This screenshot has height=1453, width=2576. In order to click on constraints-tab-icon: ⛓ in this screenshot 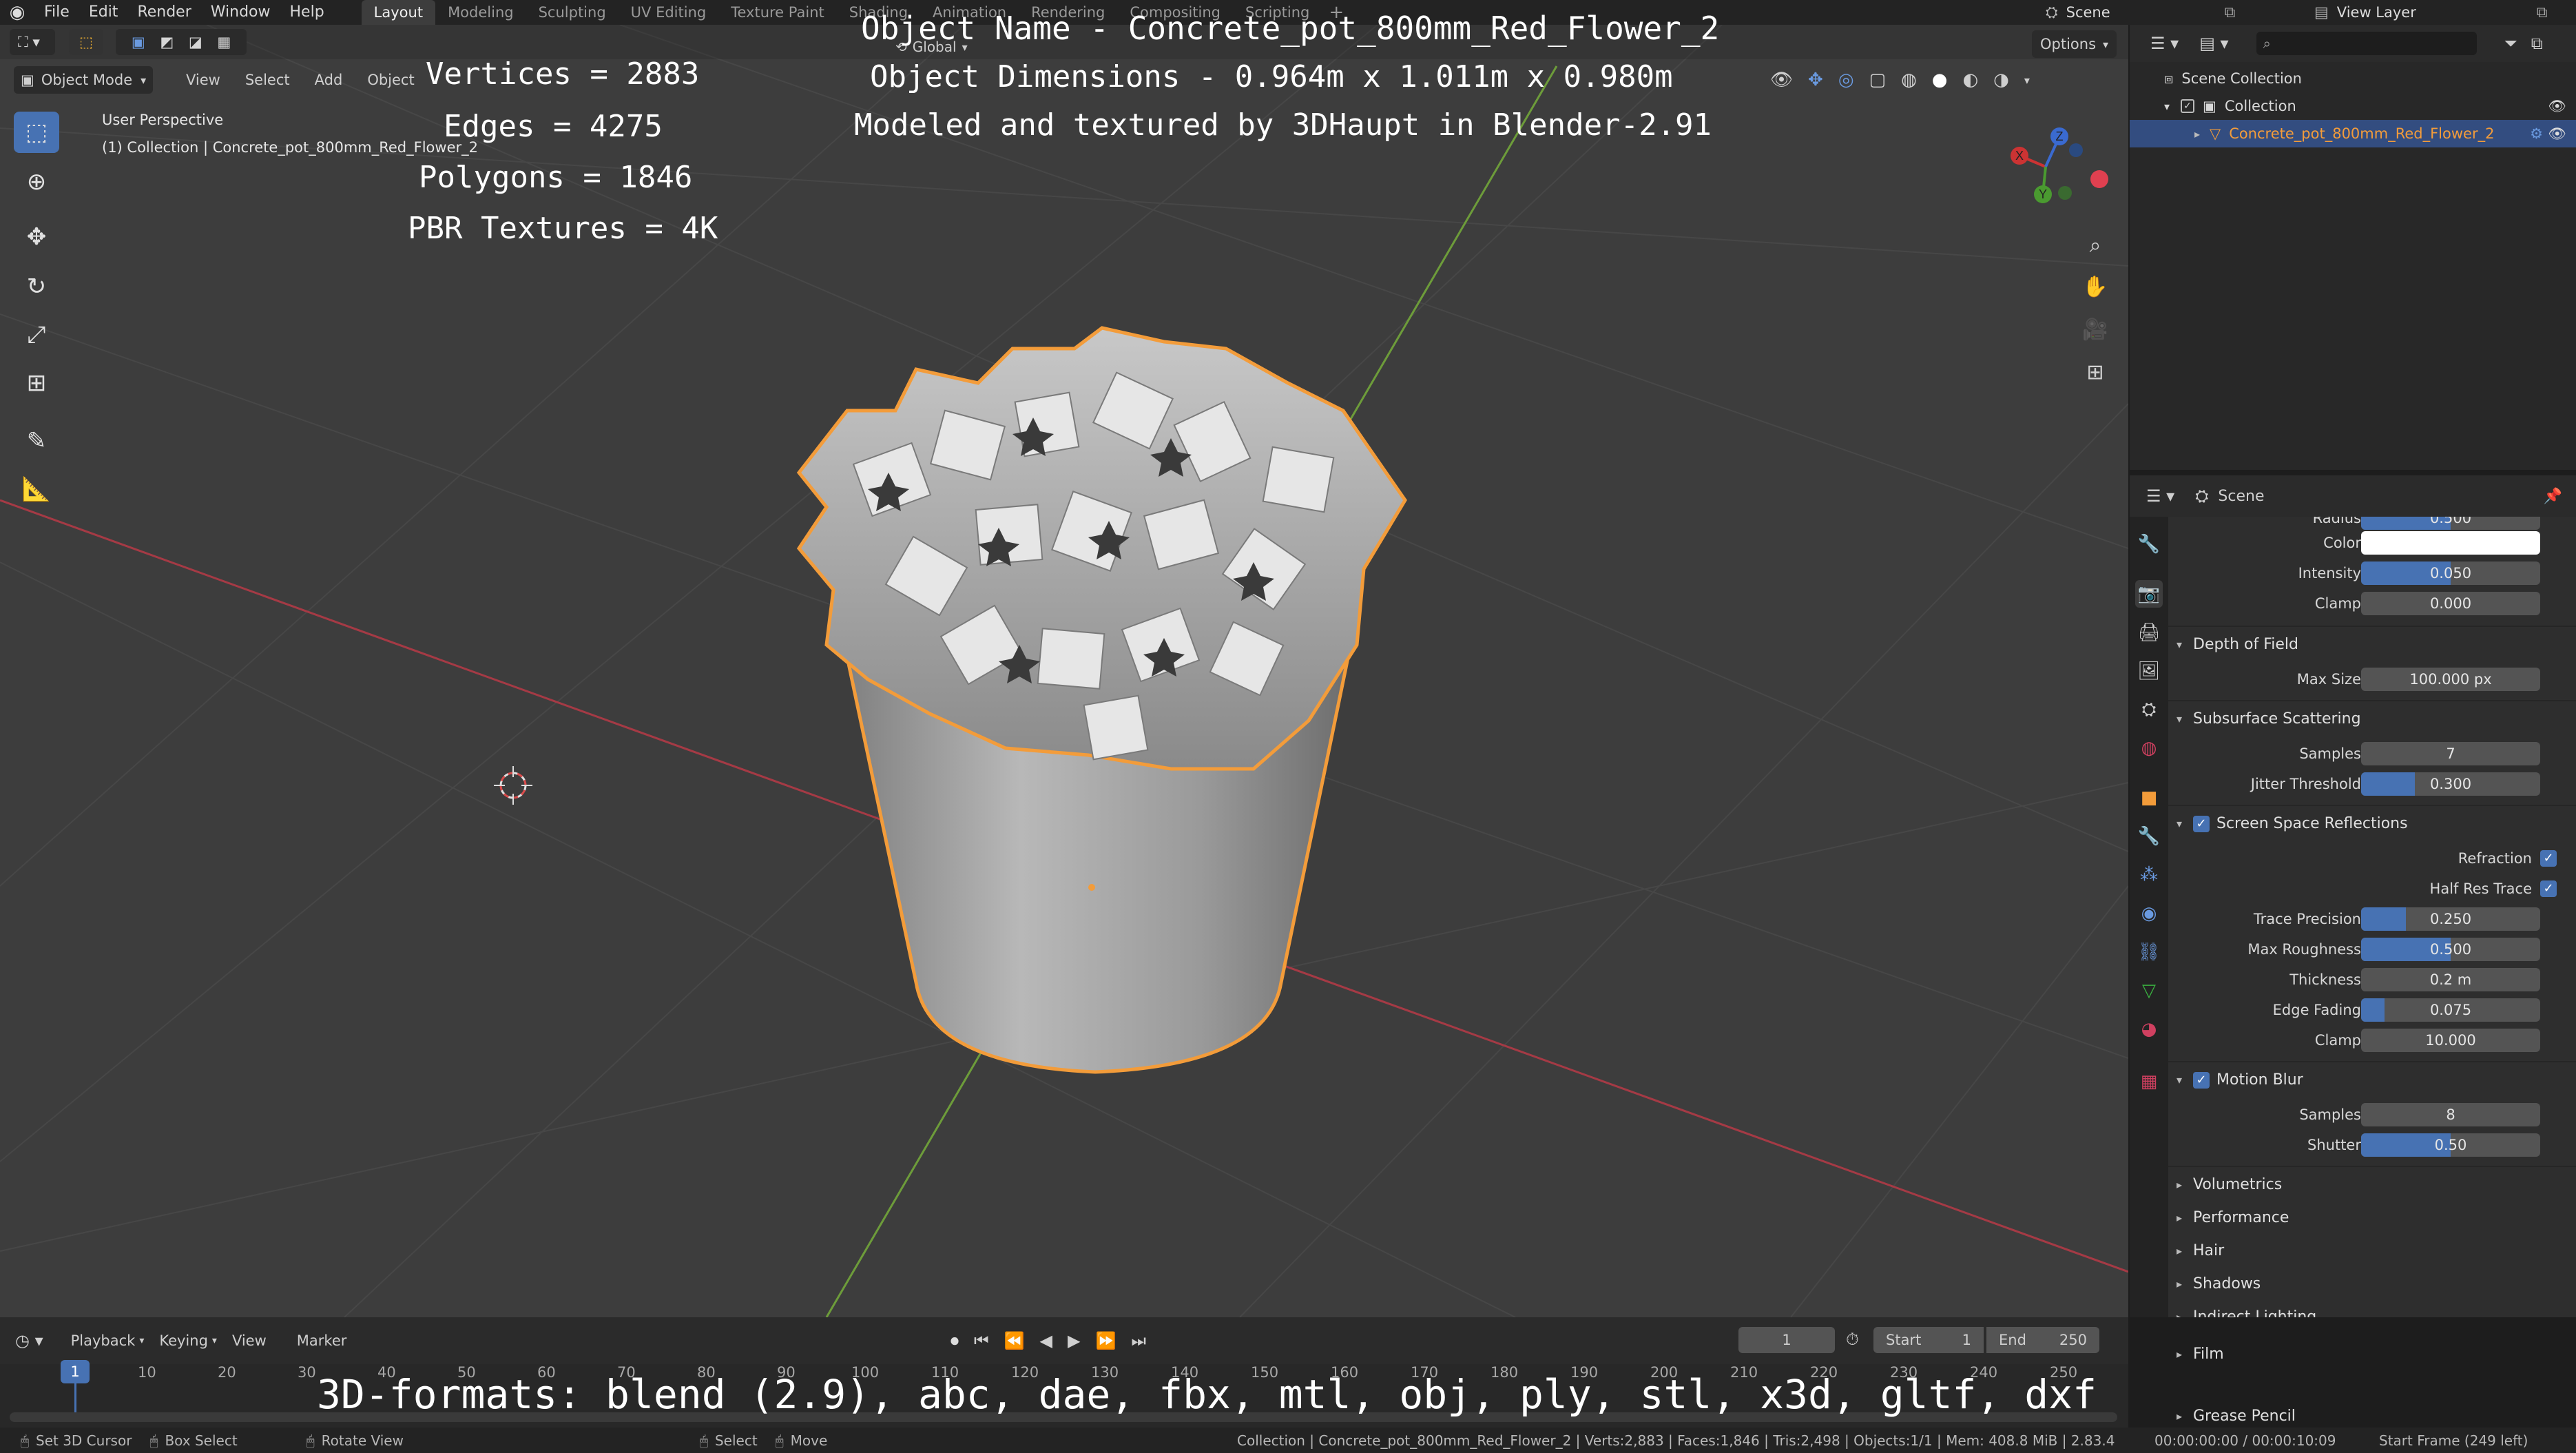, I will do `click(2149, 952)`.